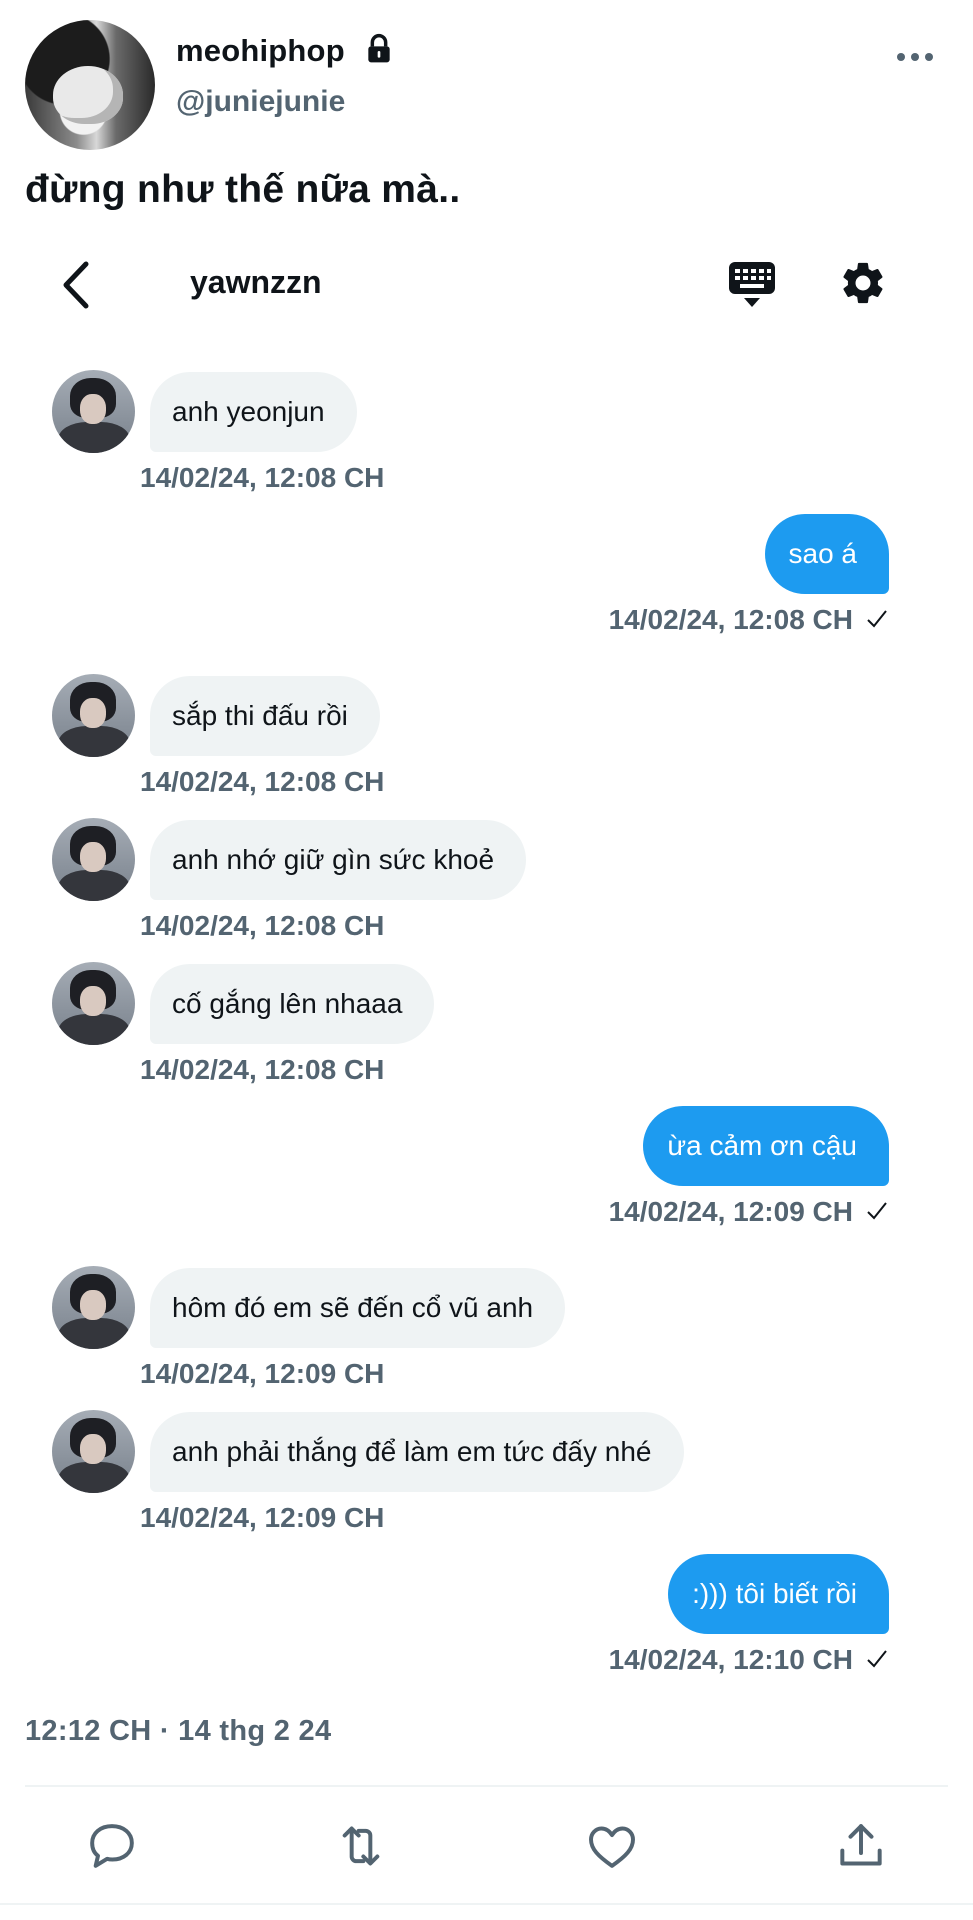 The height and width of the screenshot is (1920, 973). I want to click on gear-icon, so click(863, 283).